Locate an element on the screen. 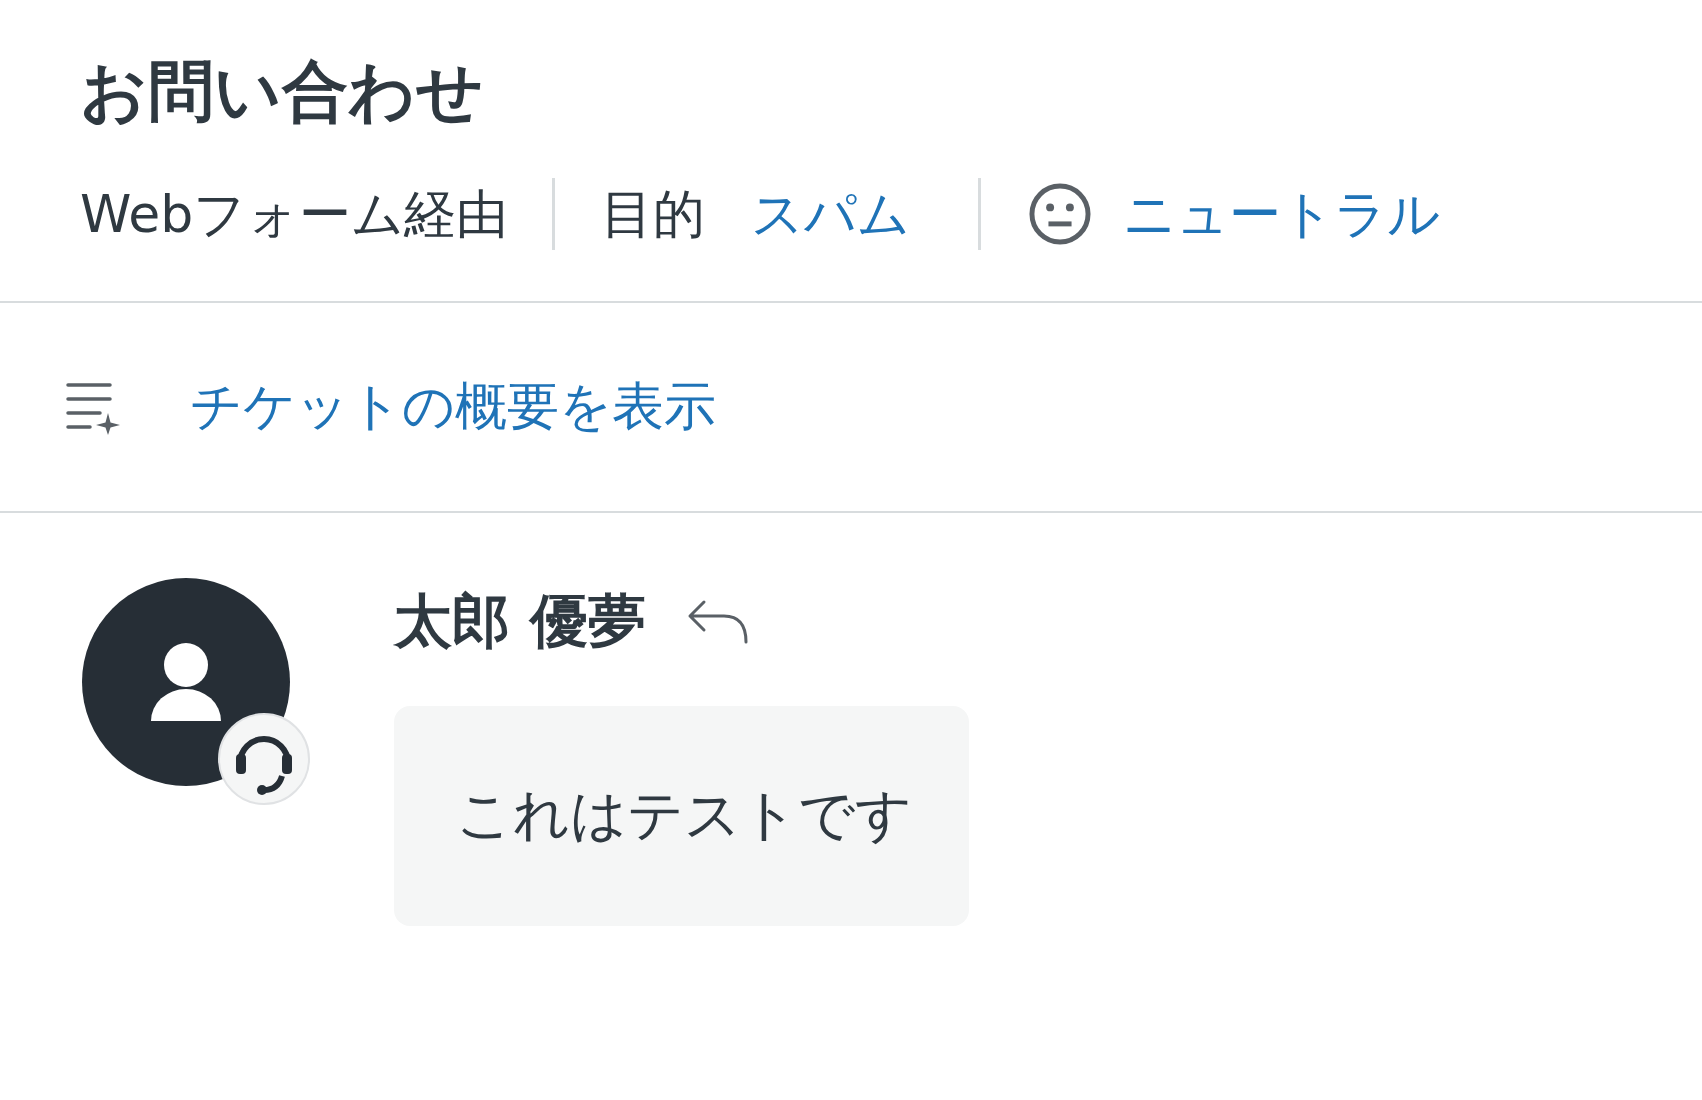  sentiment-link: ニュートラル is located at coordinates (1282, 214).